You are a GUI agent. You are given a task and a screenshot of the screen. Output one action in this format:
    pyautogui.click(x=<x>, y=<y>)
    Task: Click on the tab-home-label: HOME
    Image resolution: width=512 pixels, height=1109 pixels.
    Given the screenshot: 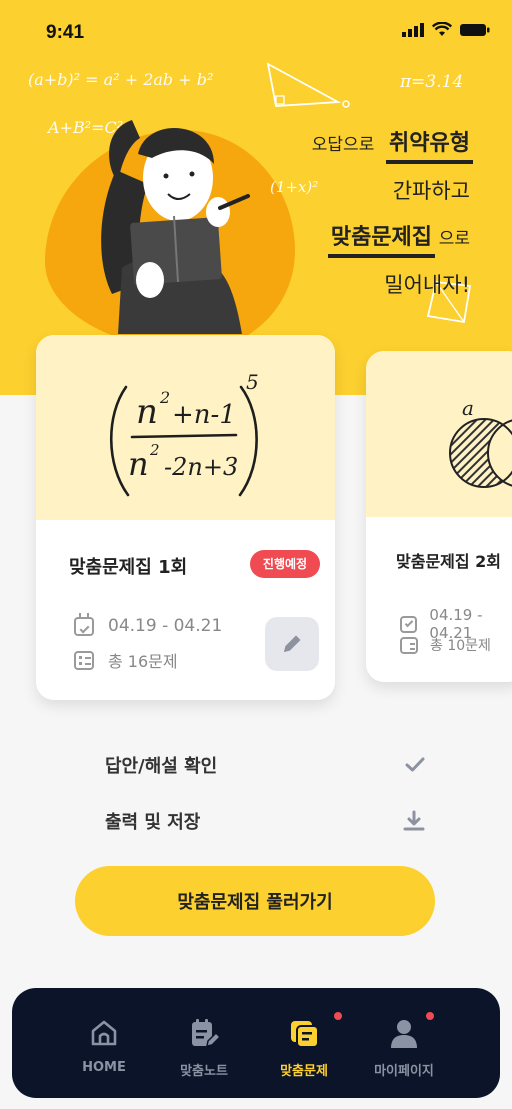 What is the action you would take?
    pyautogui.click(x=104, y=1067)
    